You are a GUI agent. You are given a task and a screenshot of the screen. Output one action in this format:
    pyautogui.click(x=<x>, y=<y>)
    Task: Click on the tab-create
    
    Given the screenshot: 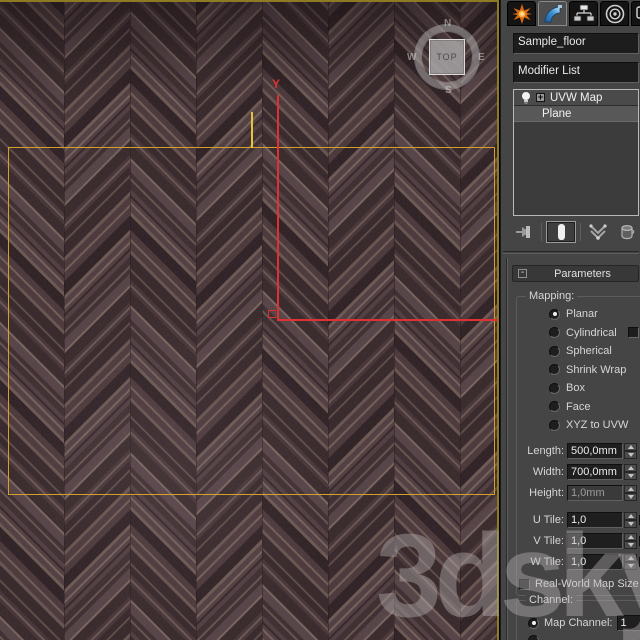 What is the action you would take?
    pyautogui.click(x=521, y=13)
    